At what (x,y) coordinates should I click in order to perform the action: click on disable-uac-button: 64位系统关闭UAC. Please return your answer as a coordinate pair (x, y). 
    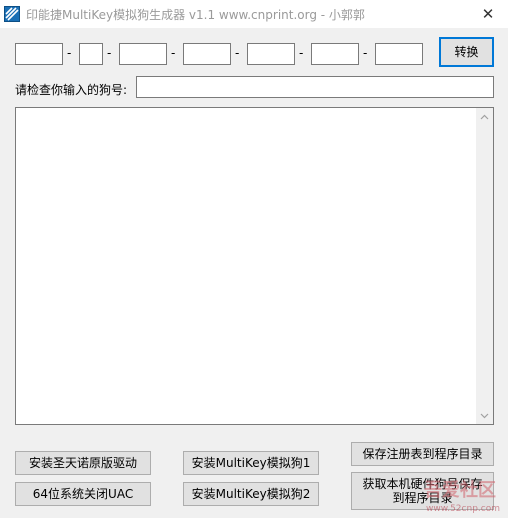
    Looking at the image, I should click on (83, 494).